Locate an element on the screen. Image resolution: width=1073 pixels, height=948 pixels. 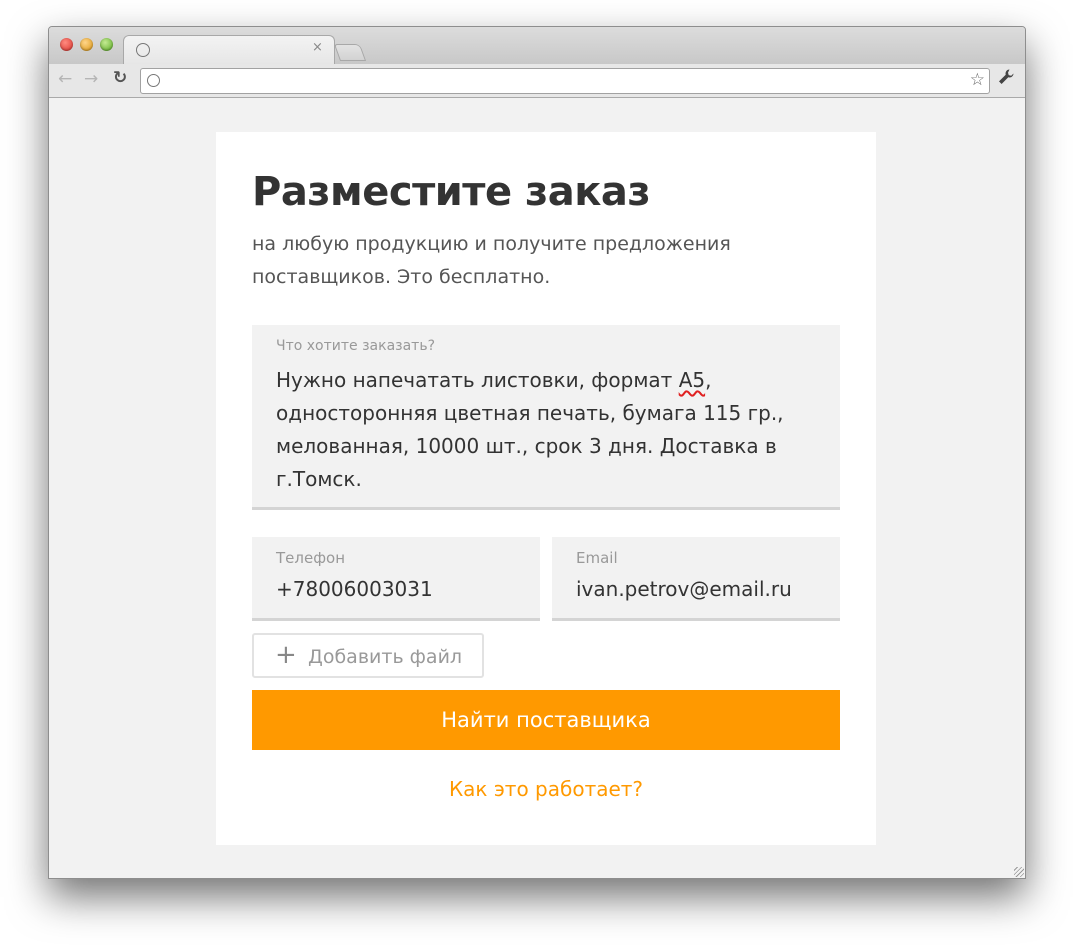
email-field: Email ivan.petrov@email.ru is located at coordinates (696, 579).